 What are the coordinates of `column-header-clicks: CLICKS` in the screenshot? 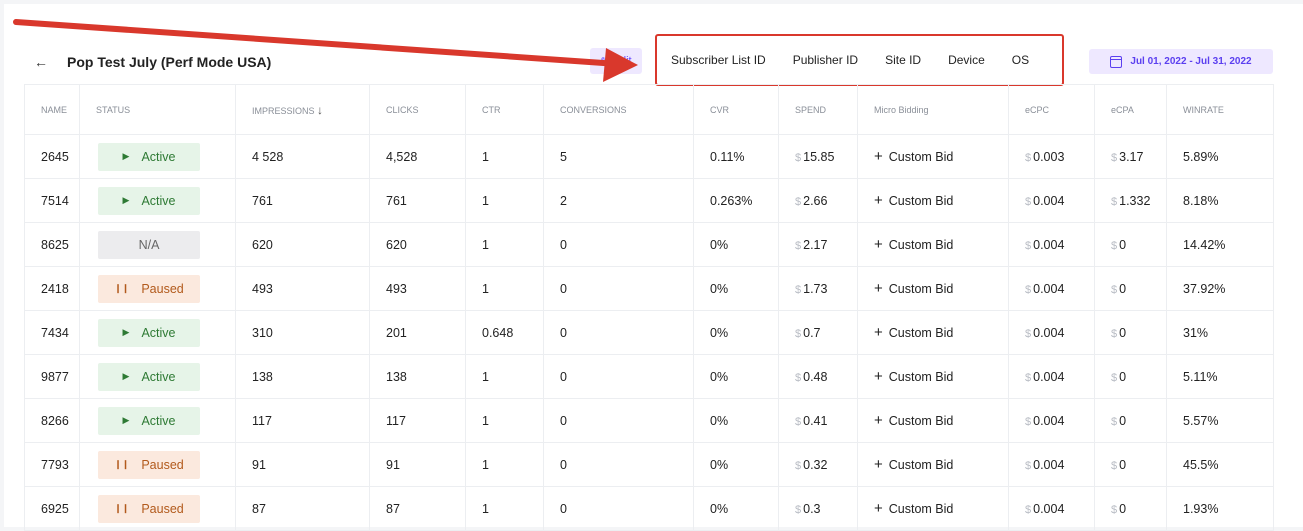 It's located at (417, 109).